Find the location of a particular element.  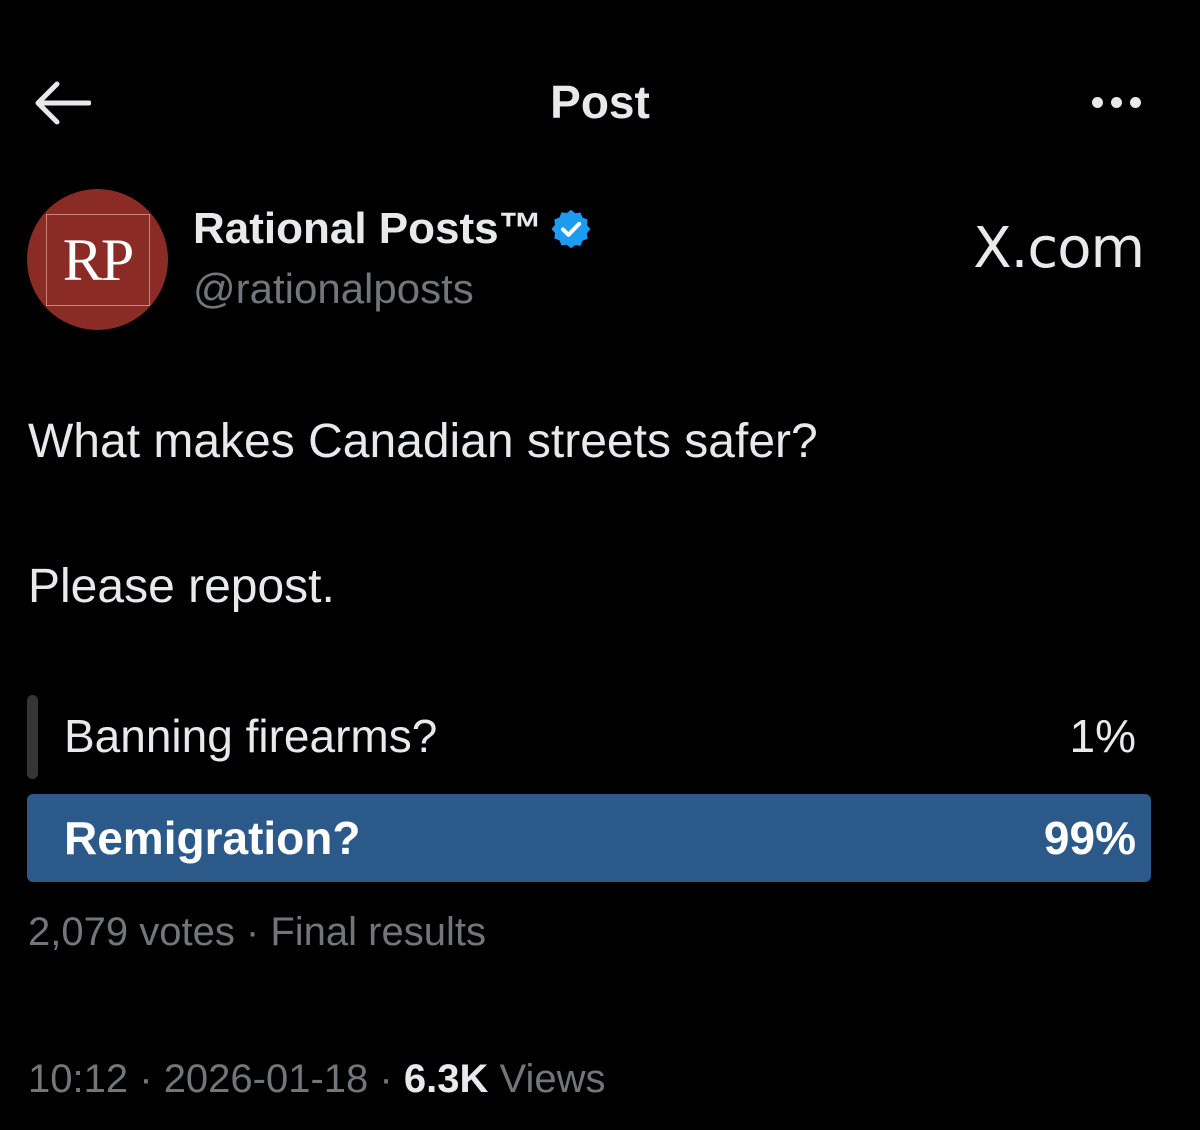

more-horizontal-icon is located at coordinates (1097, 102).